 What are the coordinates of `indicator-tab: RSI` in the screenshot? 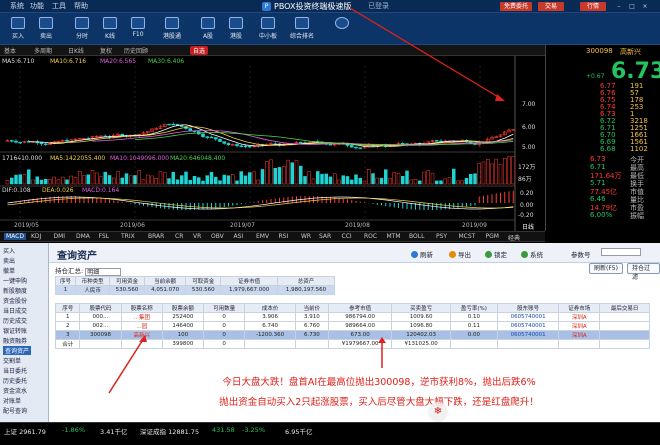 It's located at (284, 236).